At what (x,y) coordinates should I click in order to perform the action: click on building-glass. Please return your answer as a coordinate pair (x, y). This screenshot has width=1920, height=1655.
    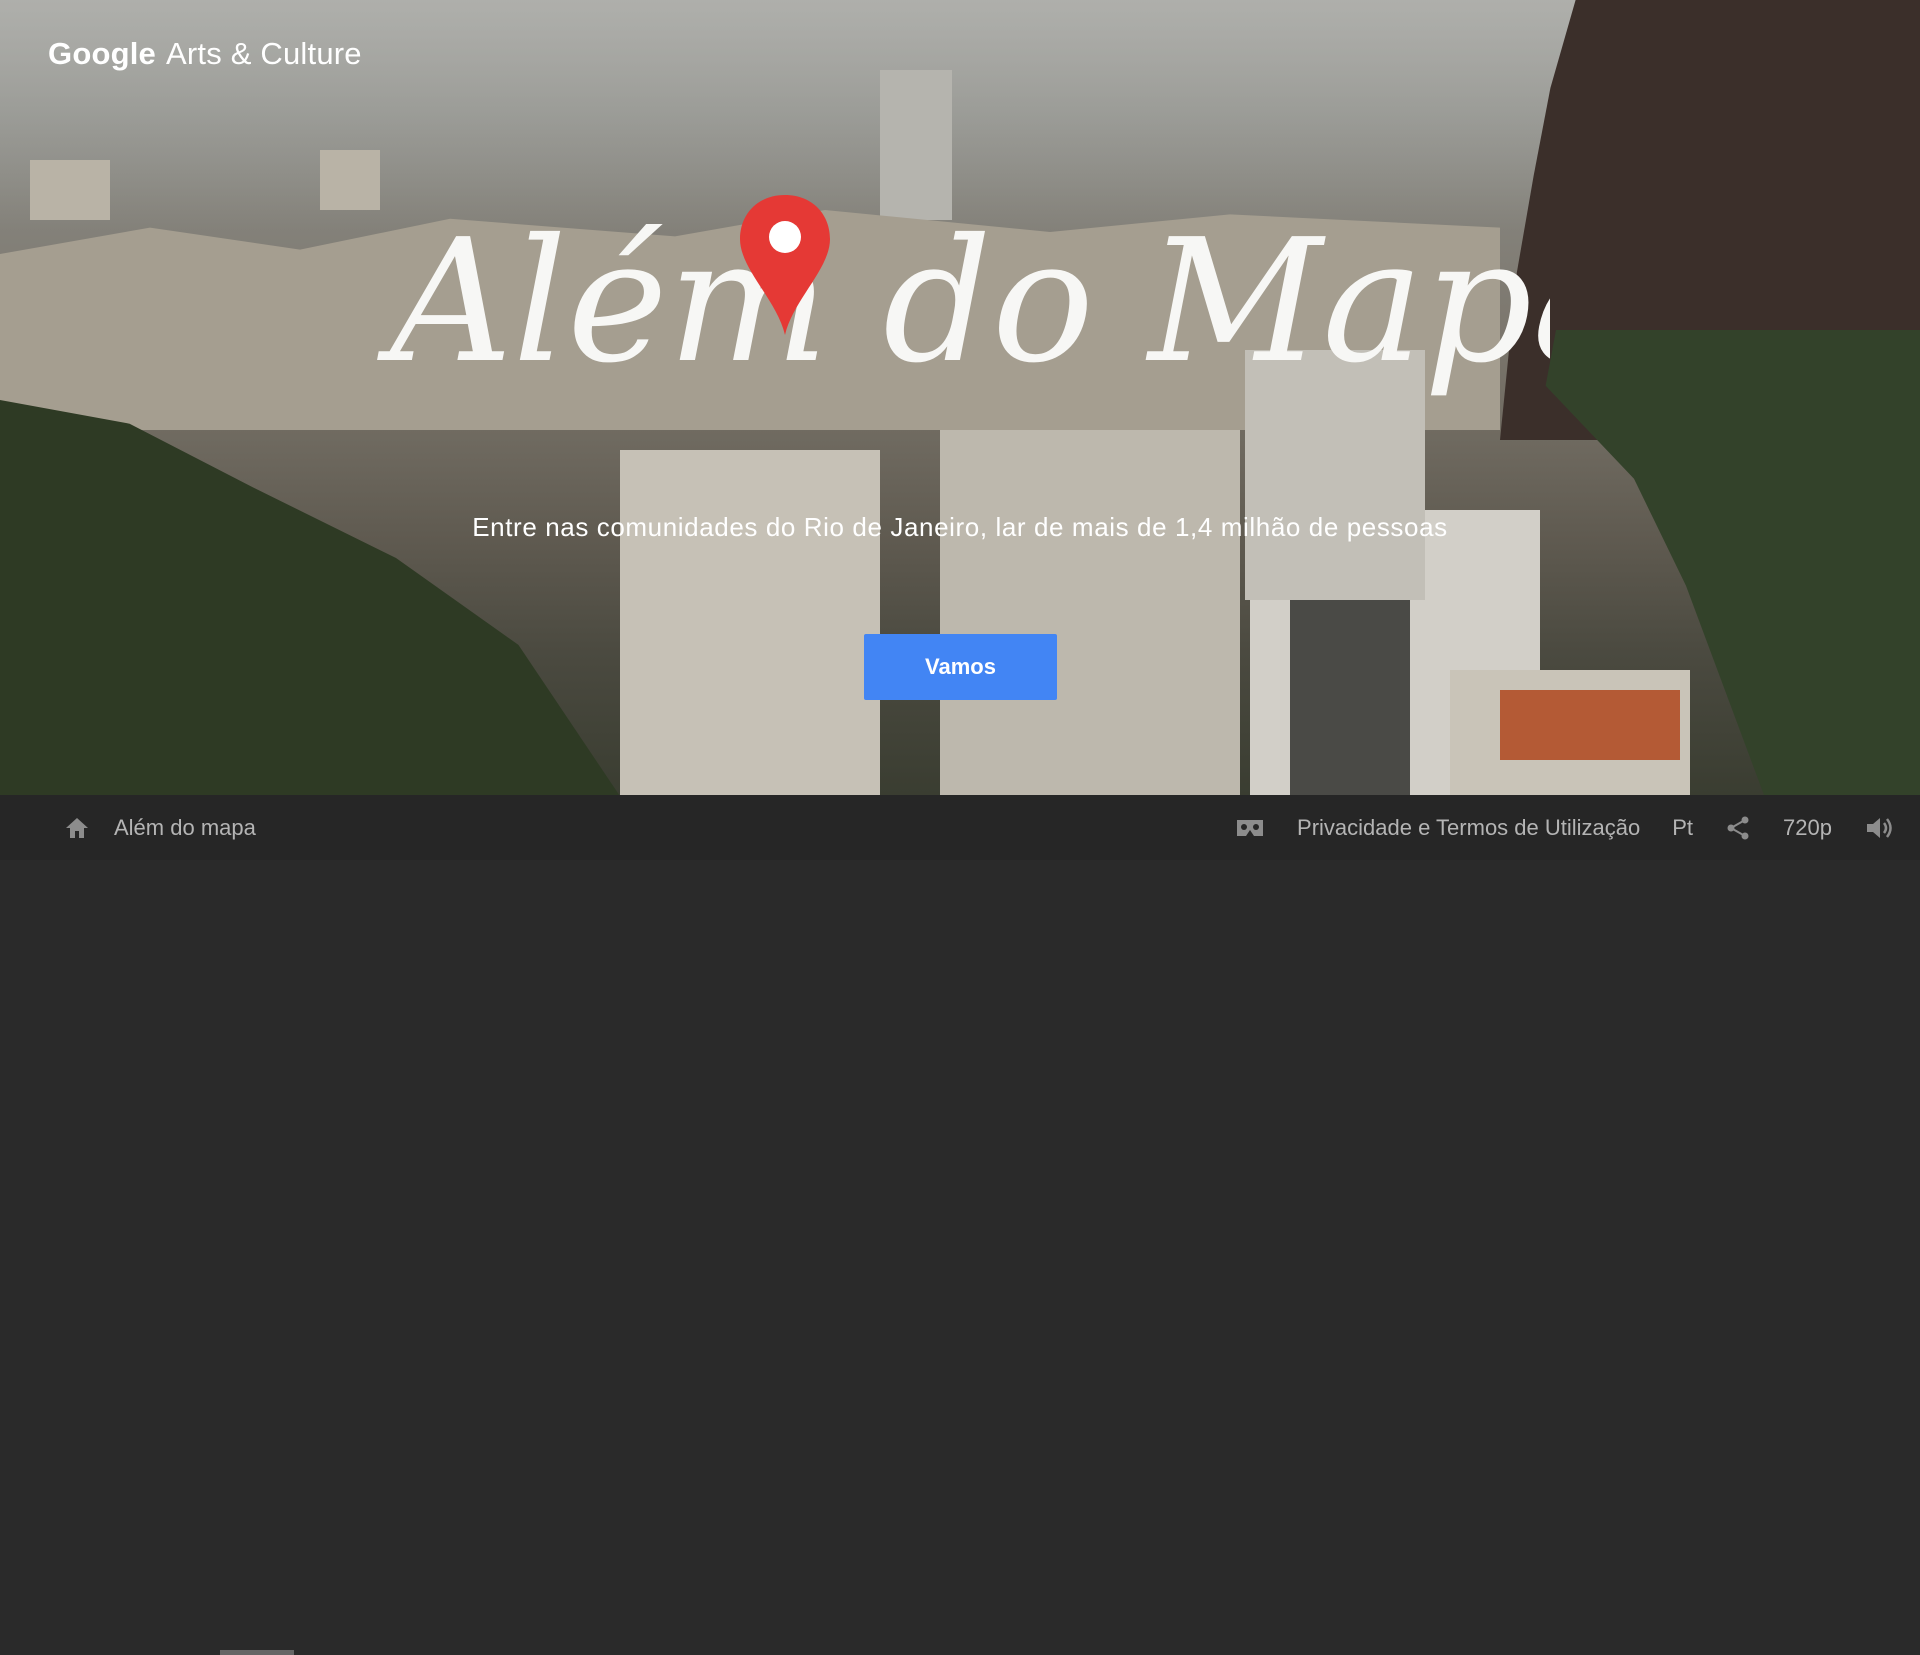
    Looking at the image, I should click on (1350, 682).